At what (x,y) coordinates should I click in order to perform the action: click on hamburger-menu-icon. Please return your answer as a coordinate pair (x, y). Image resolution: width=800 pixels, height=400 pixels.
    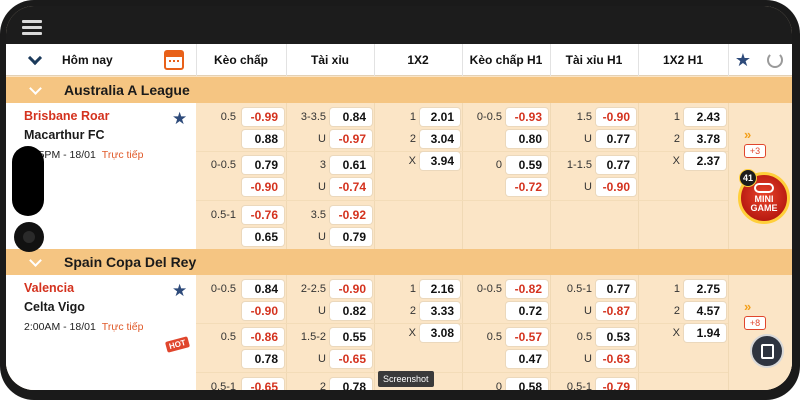
    Looking at the image, I should click on (32, 28).